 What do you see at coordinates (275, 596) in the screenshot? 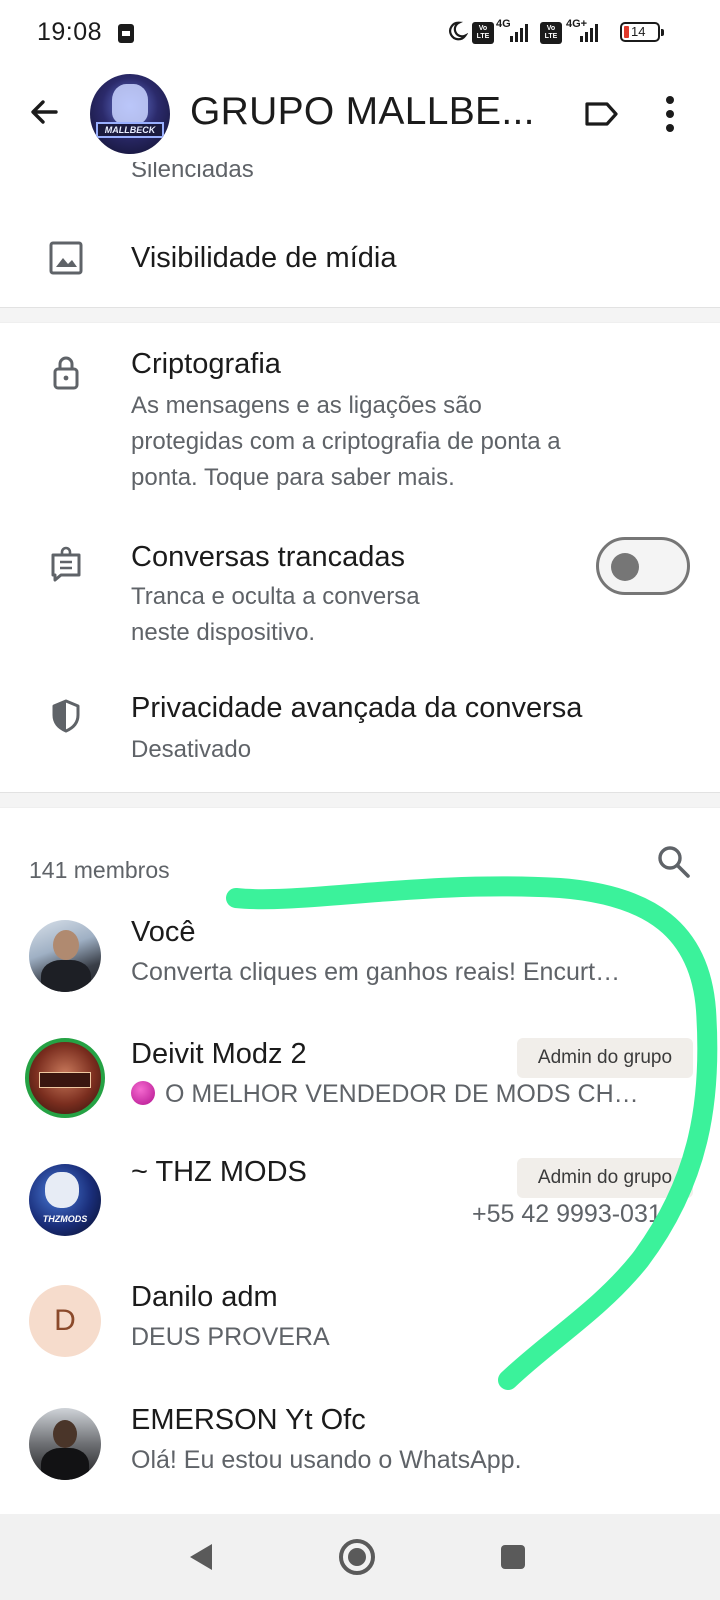
I see `locked-chats-desc-line1: Tranca e oculta a conversa` at bounding box center [275, 596].